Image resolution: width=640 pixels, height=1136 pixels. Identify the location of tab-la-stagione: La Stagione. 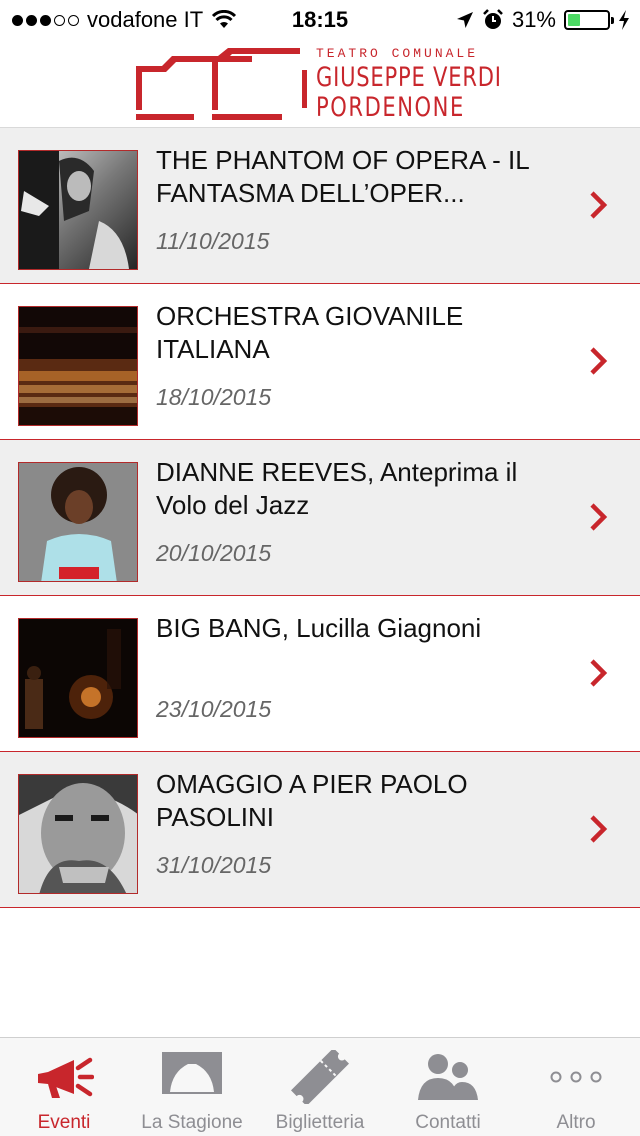
(192, 1087).